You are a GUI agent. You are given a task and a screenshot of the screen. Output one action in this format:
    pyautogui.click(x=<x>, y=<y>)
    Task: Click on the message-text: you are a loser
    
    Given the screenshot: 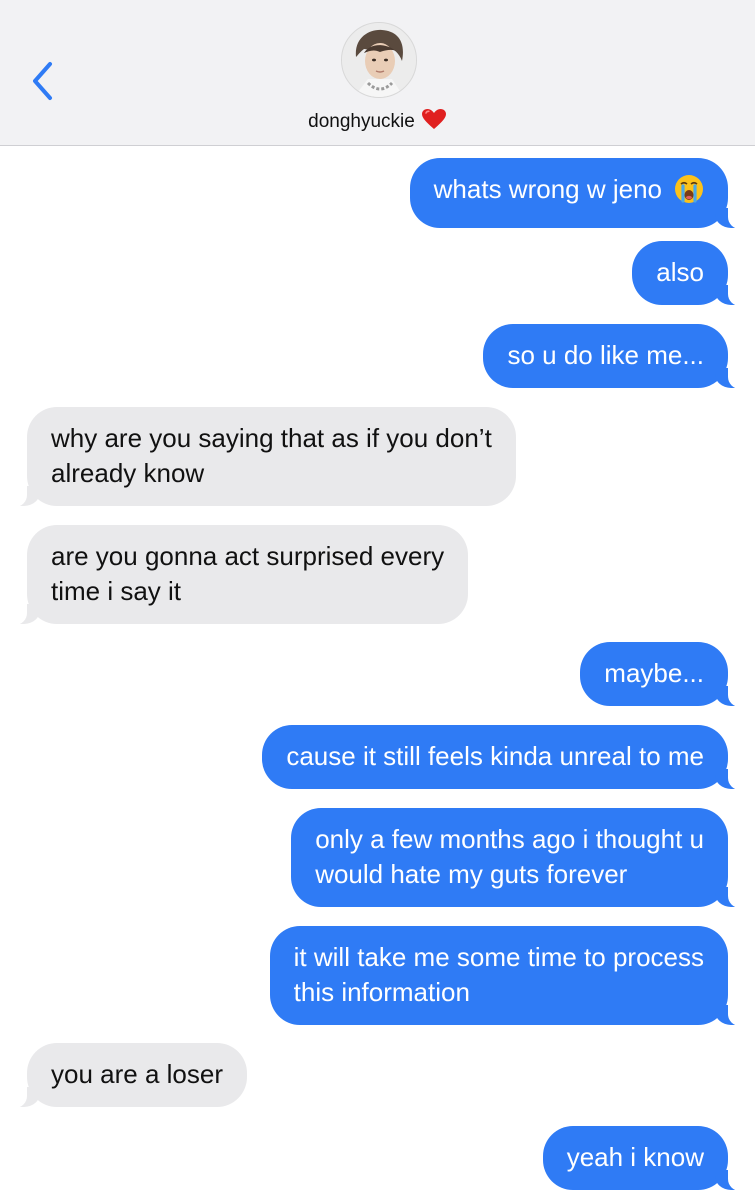 What is the action you would take?
    pyautogui.click(x=137, y=1074)
    